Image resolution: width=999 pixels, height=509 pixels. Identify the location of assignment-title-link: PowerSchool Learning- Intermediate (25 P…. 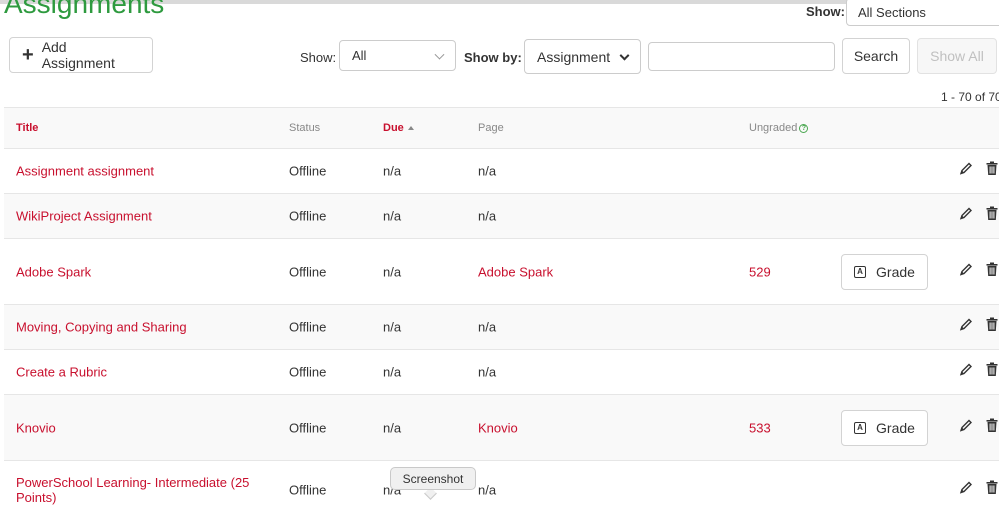
(141, 490).